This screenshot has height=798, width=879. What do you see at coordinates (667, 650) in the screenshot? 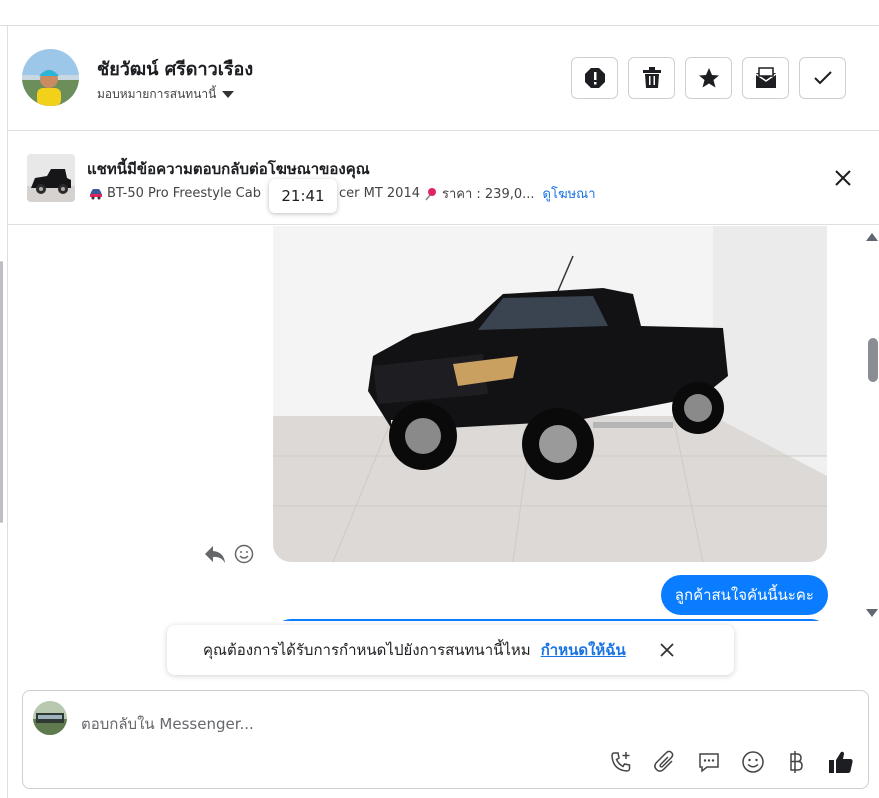
I see `close-banner-icon` at bounding box center [667, 650].